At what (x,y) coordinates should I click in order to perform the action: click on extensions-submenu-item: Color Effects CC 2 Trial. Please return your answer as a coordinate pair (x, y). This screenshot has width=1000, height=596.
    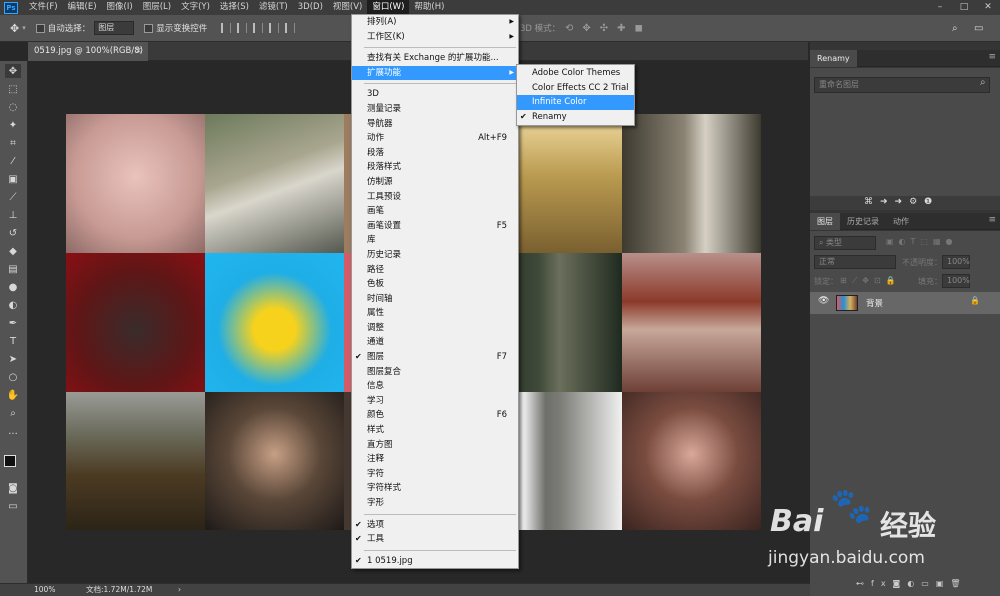
    Looking at the image, I should click on (575, 88).